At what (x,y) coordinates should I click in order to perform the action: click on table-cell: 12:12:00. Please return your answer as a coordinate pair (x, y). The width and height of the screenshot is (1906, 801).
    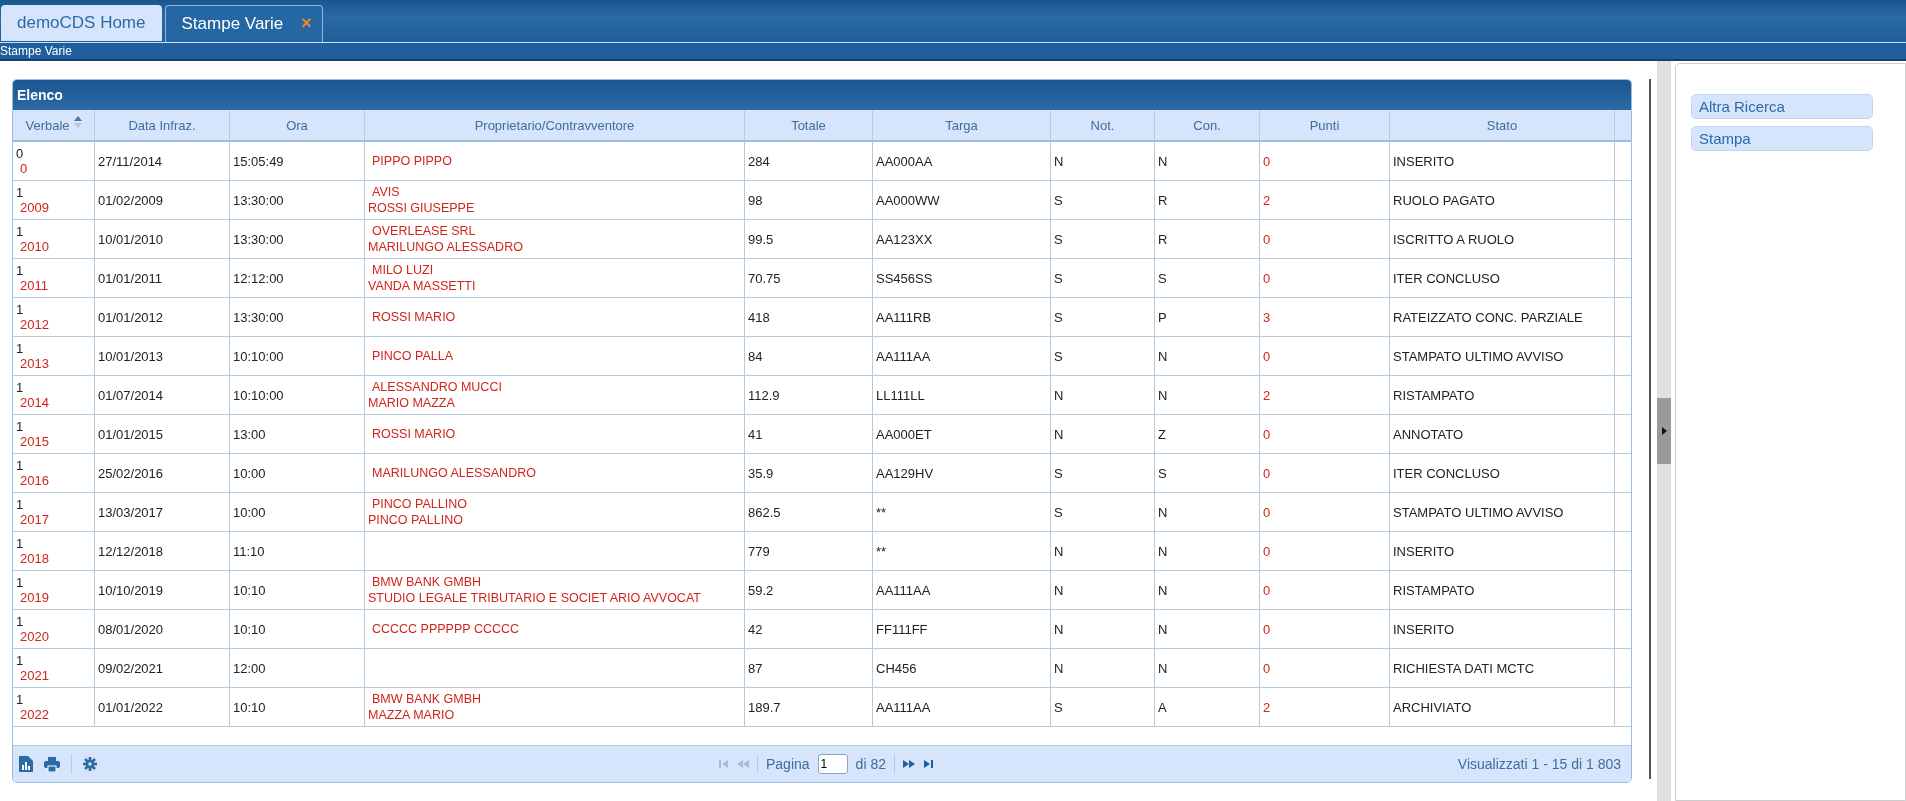
    Looking at the image, I should click on (297, 278).